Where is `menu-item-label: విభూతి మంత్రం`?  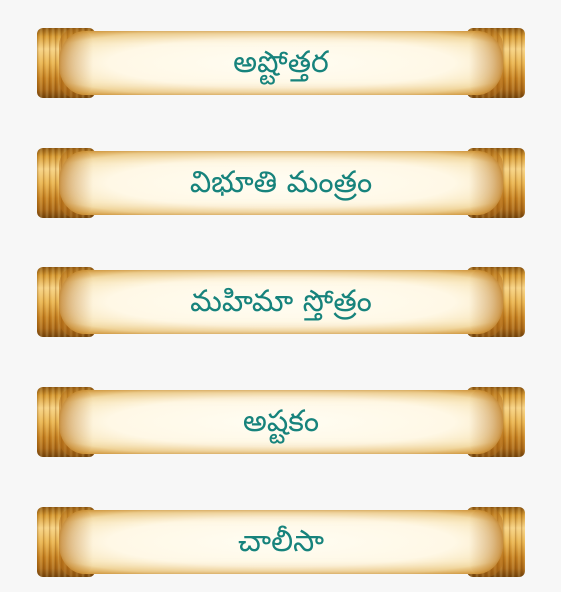
menu-item-label: విభూతి మంత్రం is located at coordinates (281, 182).